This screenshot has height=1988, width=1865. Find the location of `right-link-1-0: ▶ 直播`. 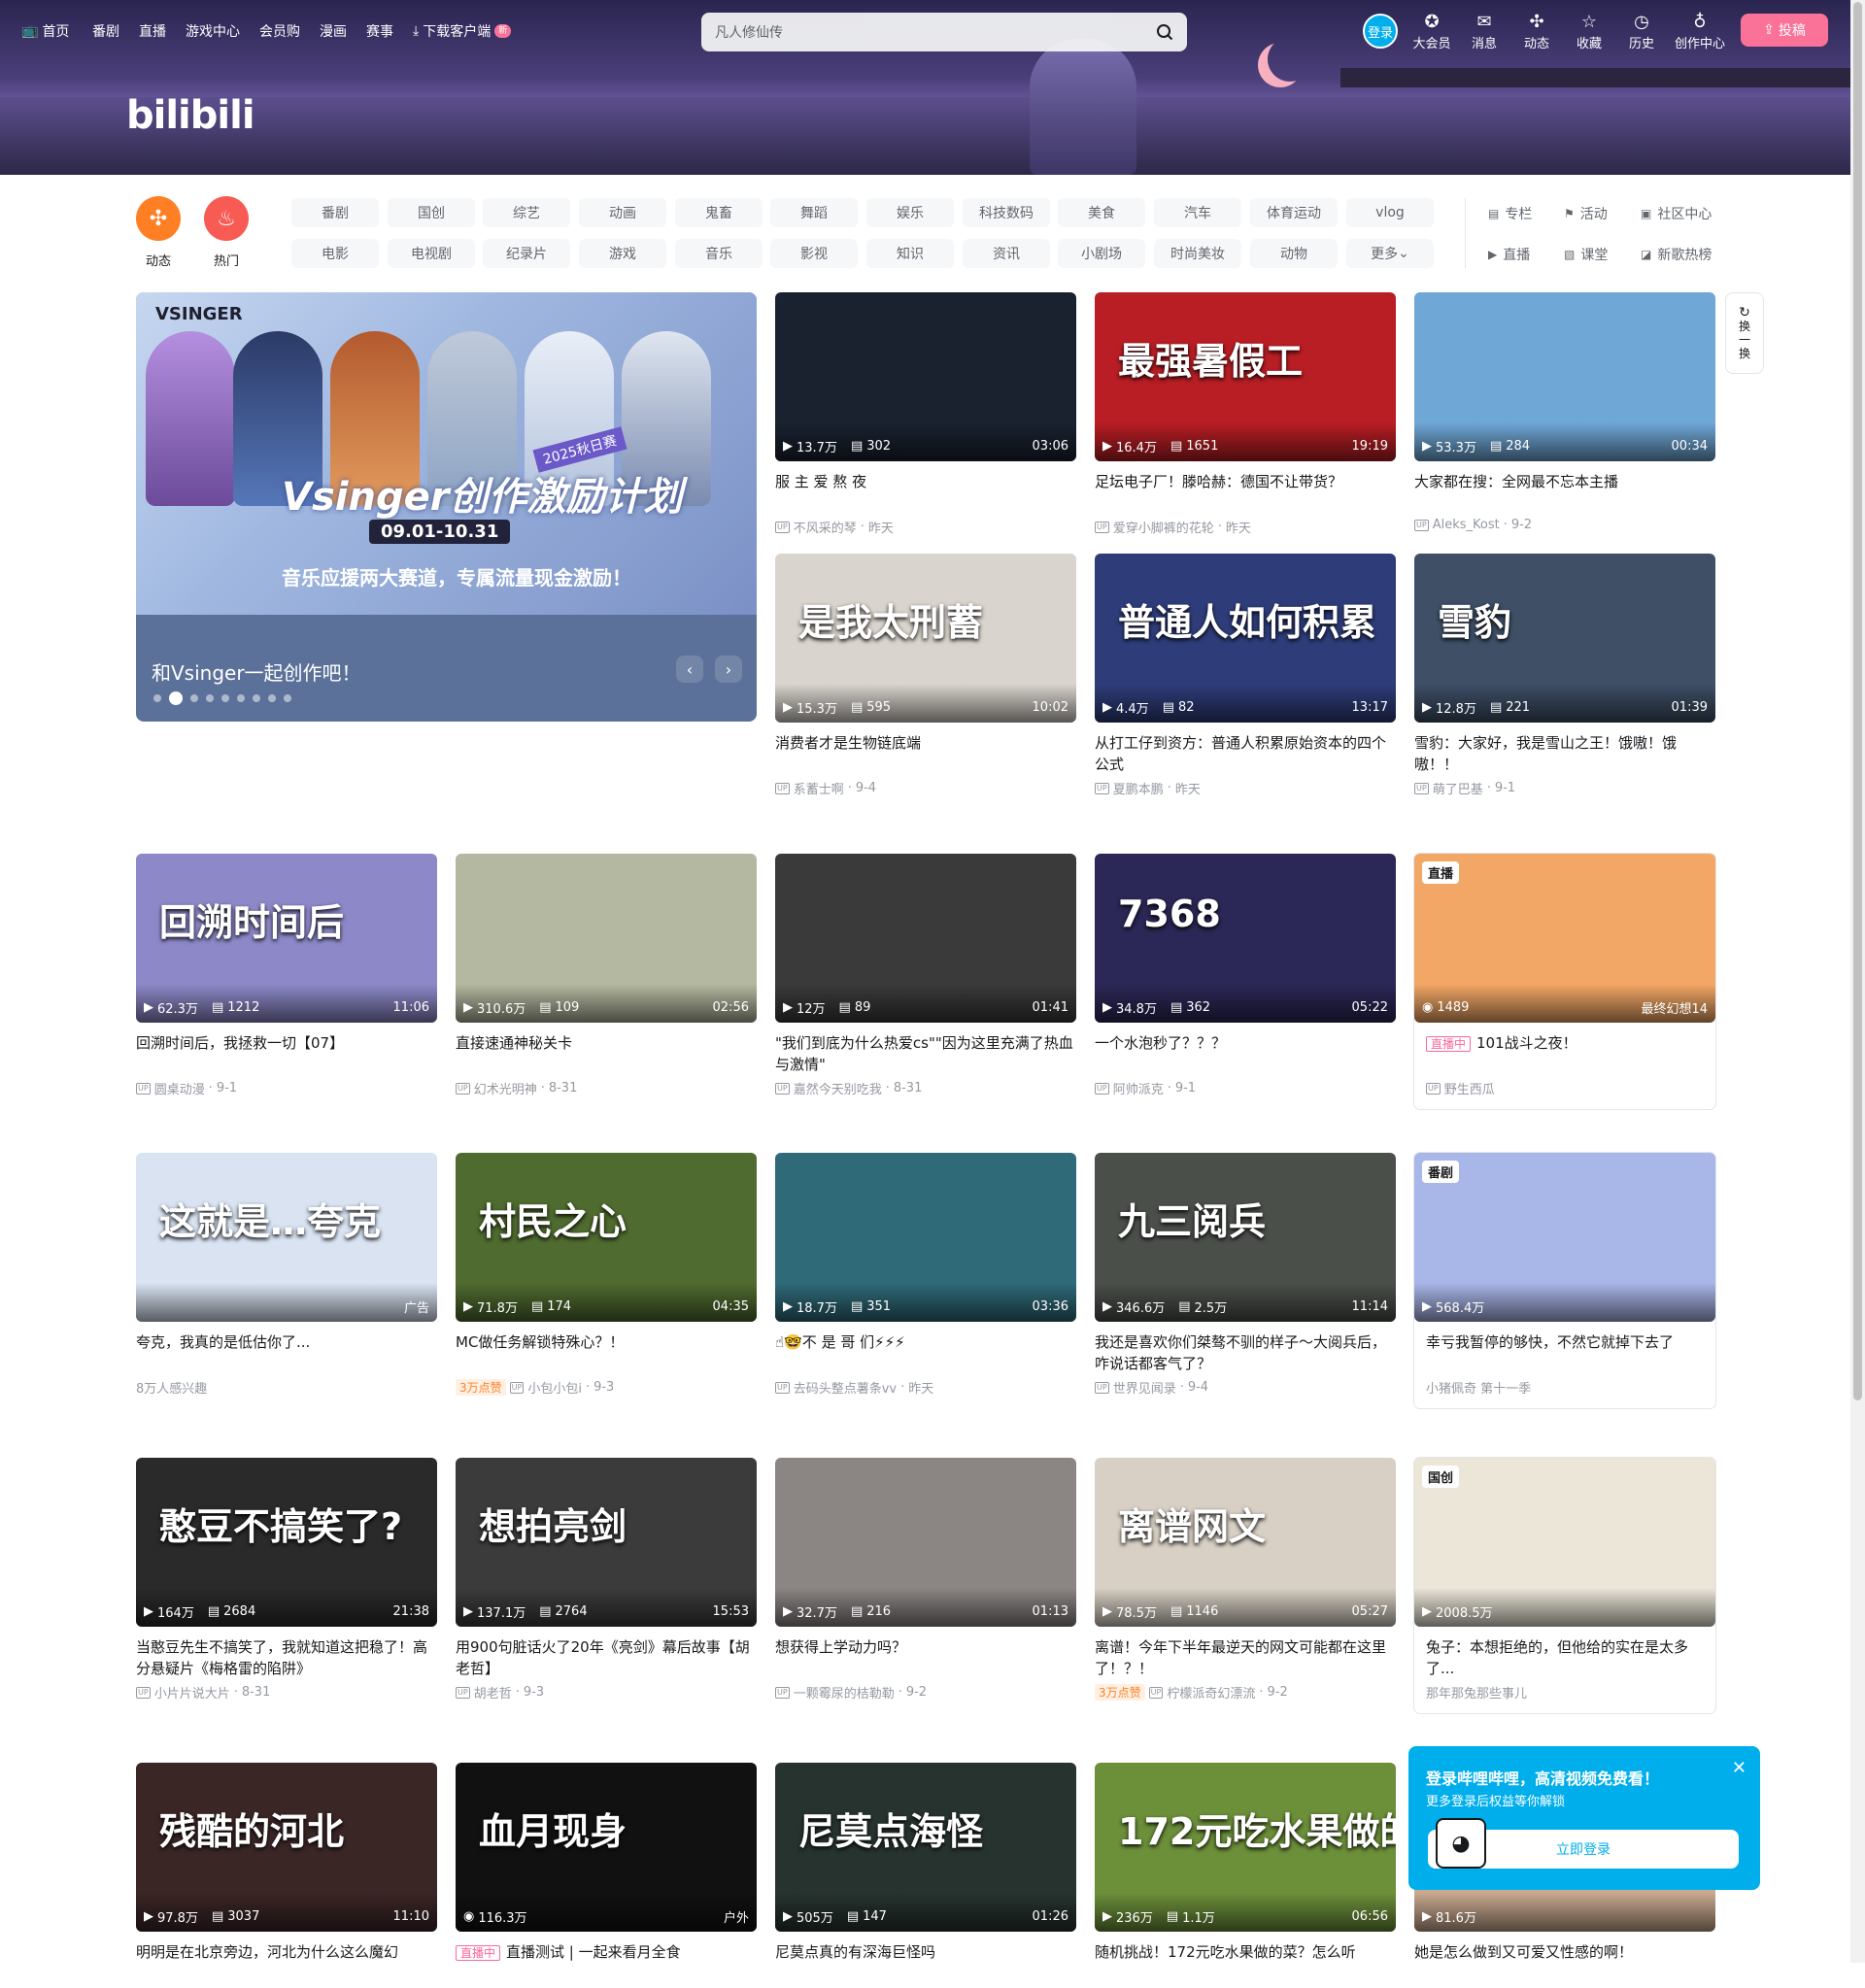

right-link-1-0: ▶ 直播 is located at coordinates (1509, 254).